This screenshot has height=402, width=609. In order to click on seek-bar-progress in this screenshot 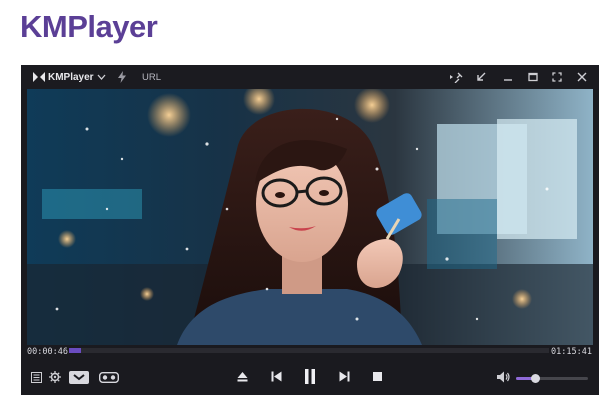, I will do `click(75, 350)`.